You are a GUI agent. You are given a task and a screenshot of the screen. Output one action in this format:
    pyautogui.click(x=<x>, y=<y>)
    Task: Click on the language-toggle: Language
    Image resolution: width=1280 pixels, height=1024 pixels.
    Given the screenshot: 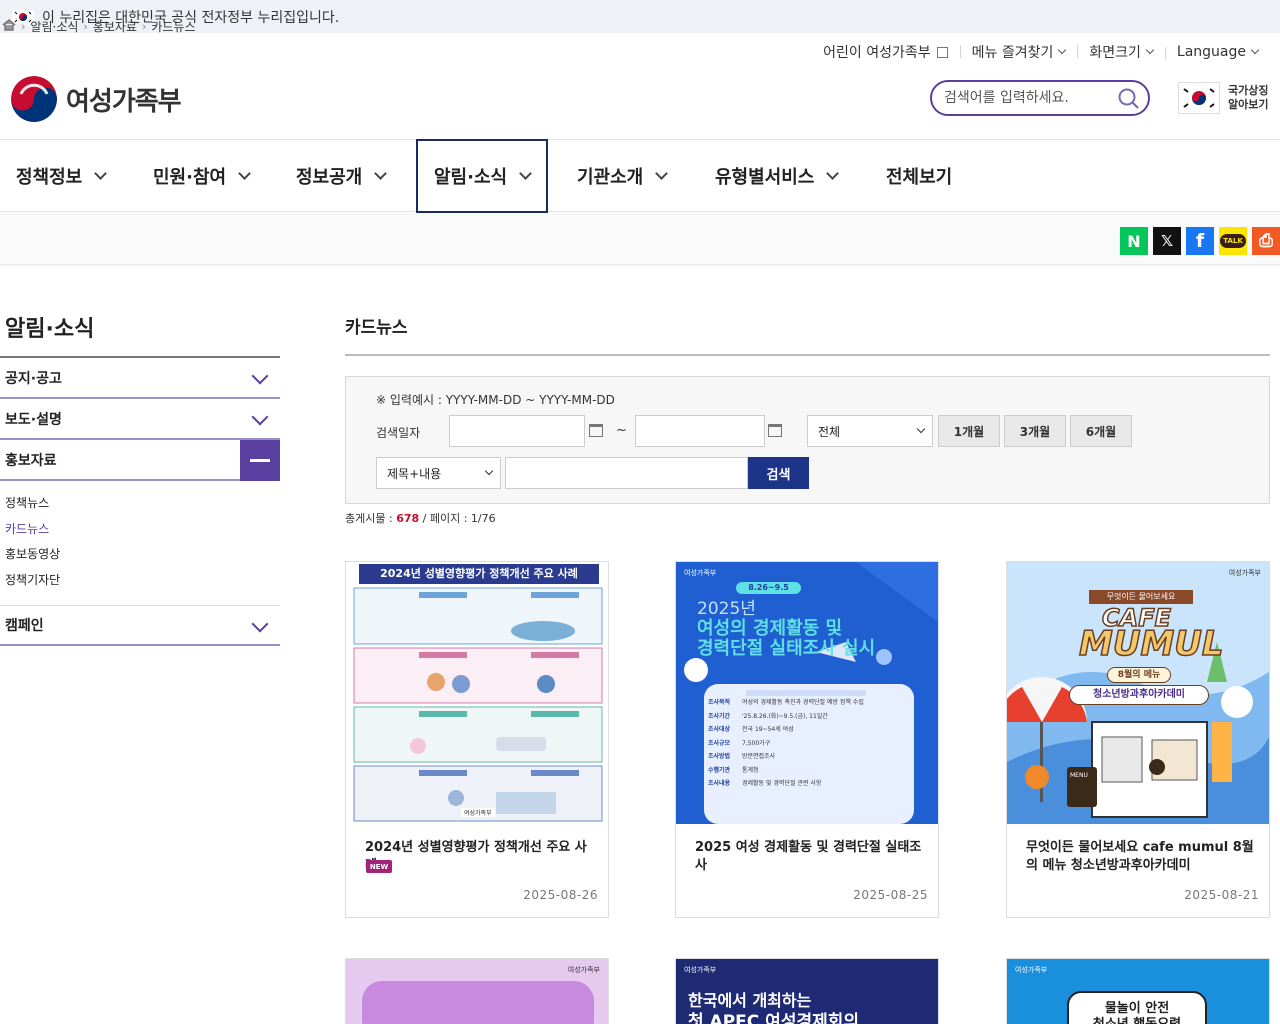 What is the action you would take?
    pyautogui.click(x=1217, y=52)
    